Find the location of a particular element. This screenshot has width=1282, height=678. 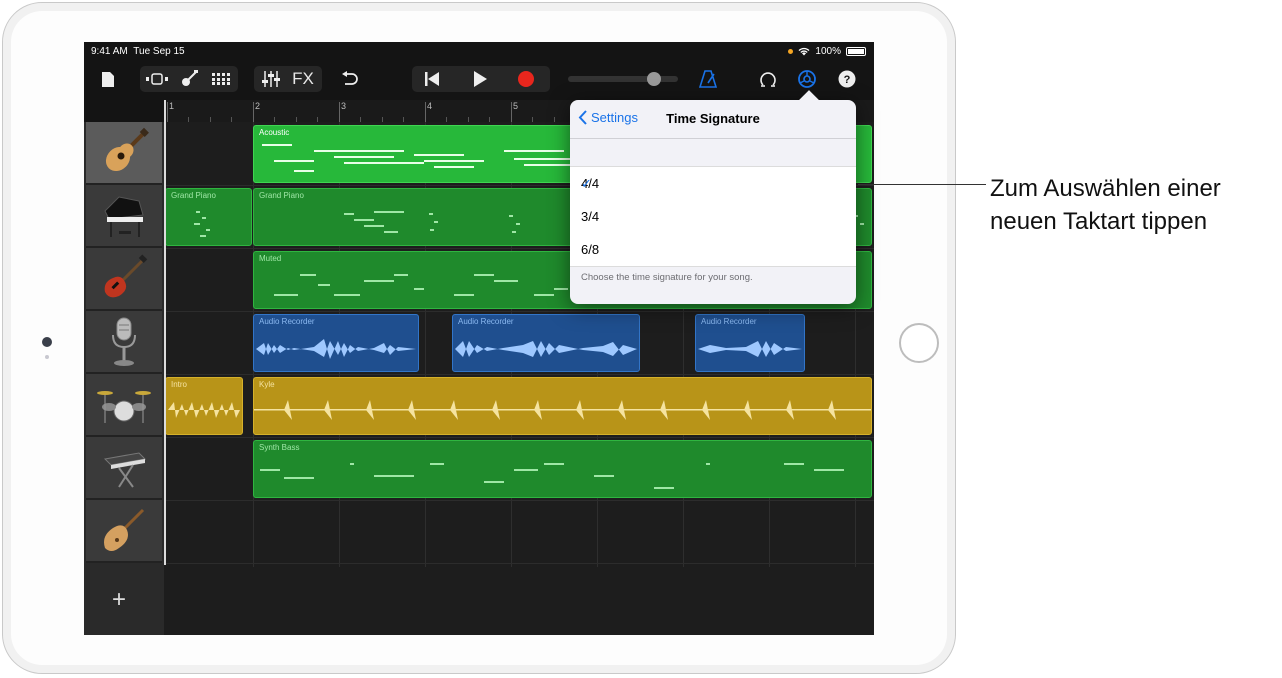

wifi-icon is located at coordinates (804, 51).